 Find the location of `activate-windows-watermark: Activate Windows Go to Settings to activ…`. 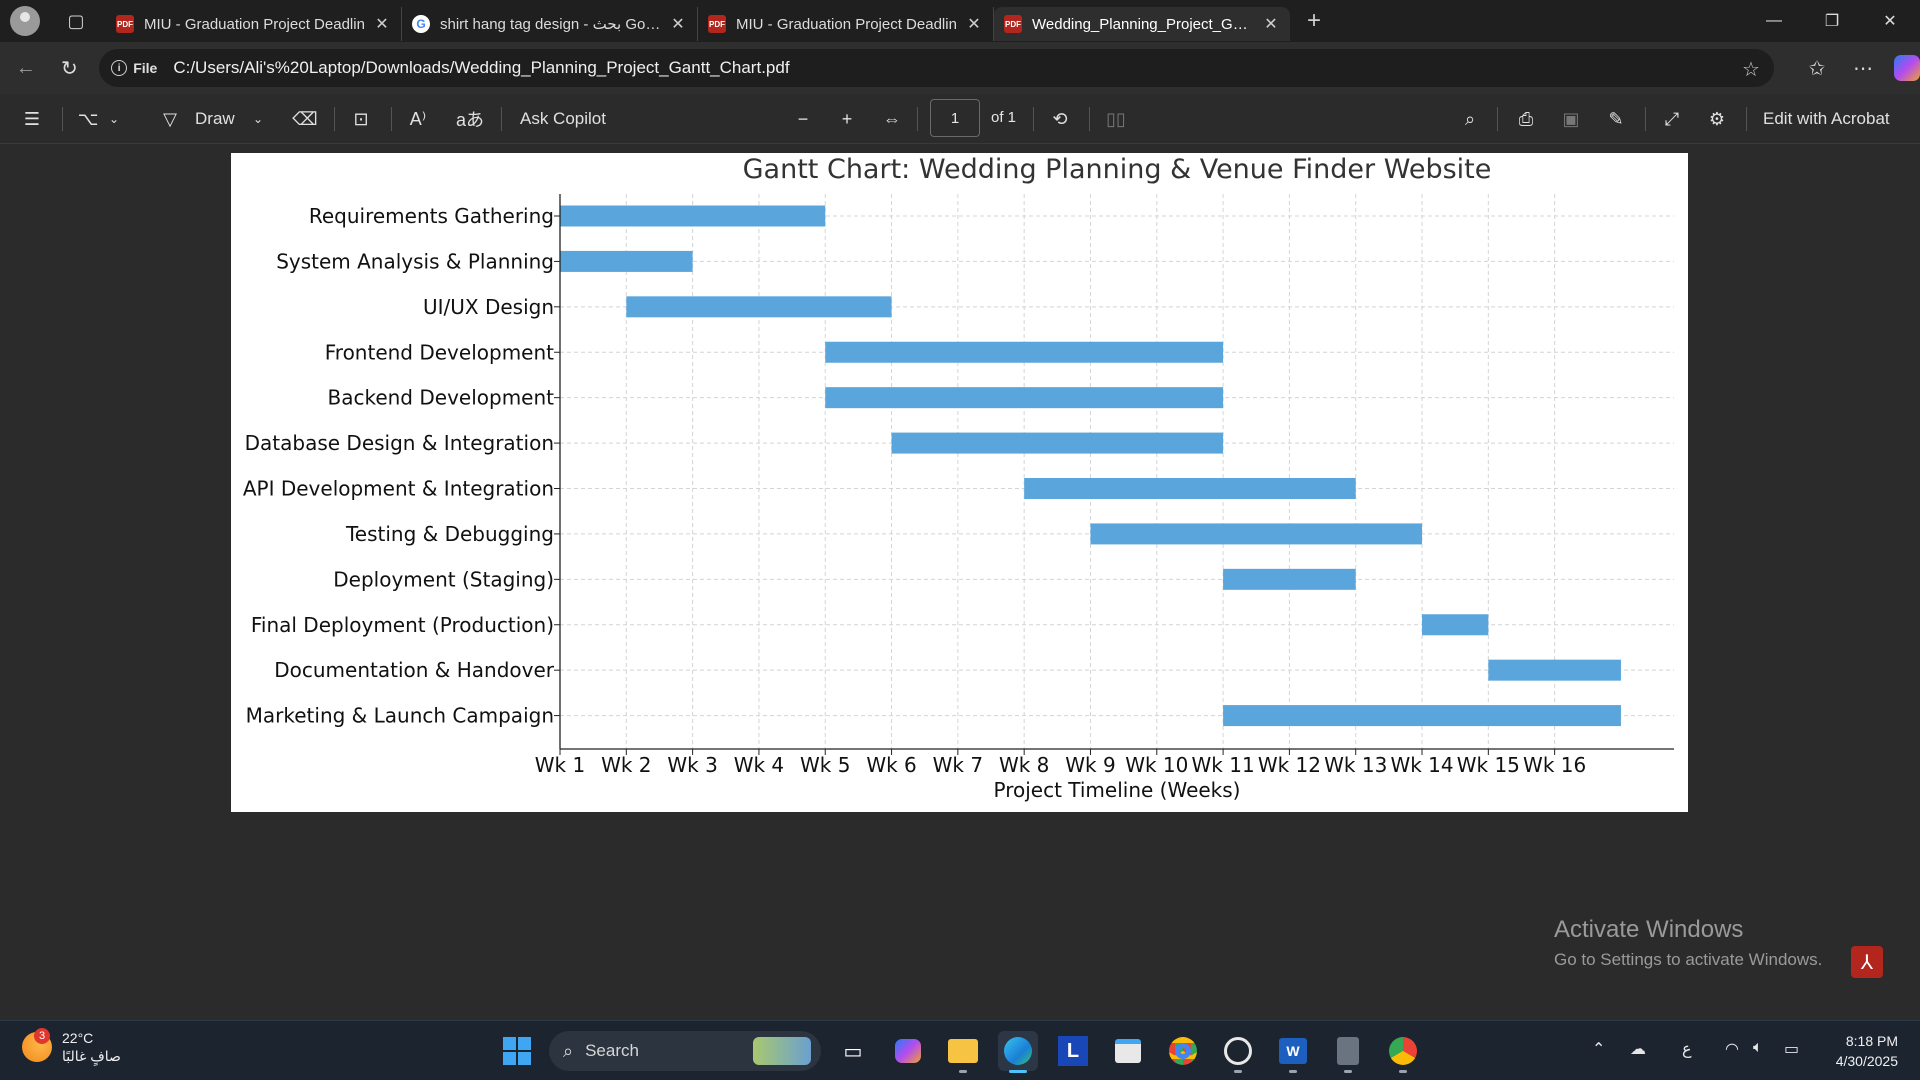

activate-windows-watermark: Activate Windows Go to Settings to activ… is located at coordinates (1688, 943).